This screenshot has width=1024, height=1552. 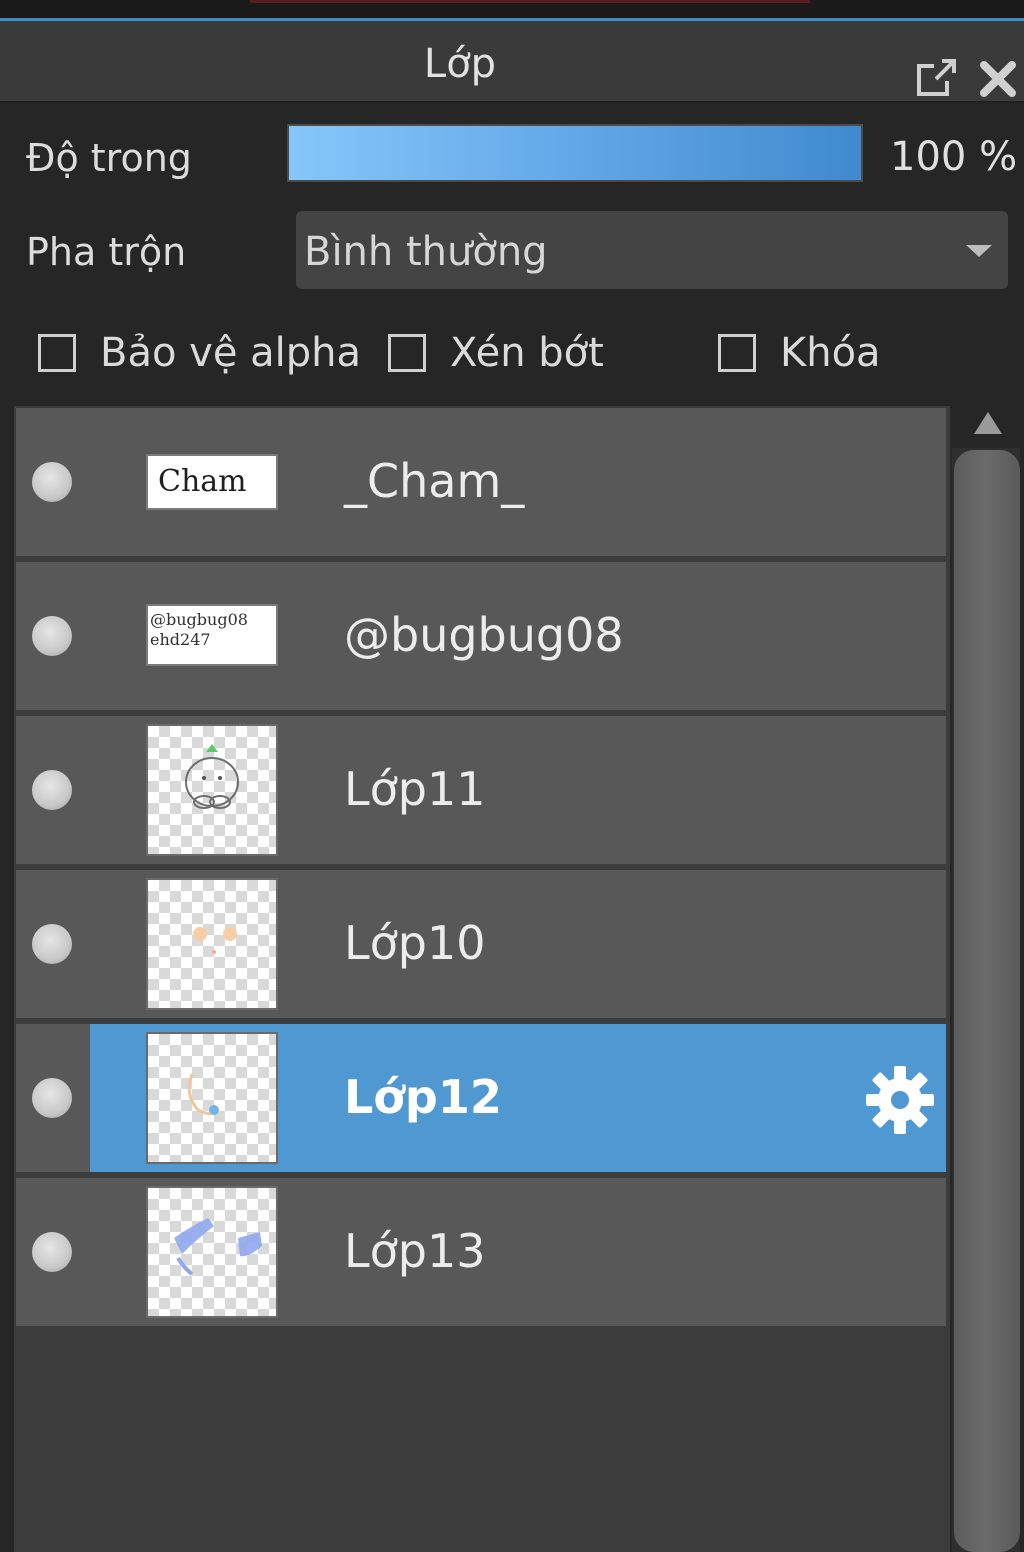 I want to click on layer-item: @bugbug08 ehd247 @bugbug08, so click(x=481, y=636).